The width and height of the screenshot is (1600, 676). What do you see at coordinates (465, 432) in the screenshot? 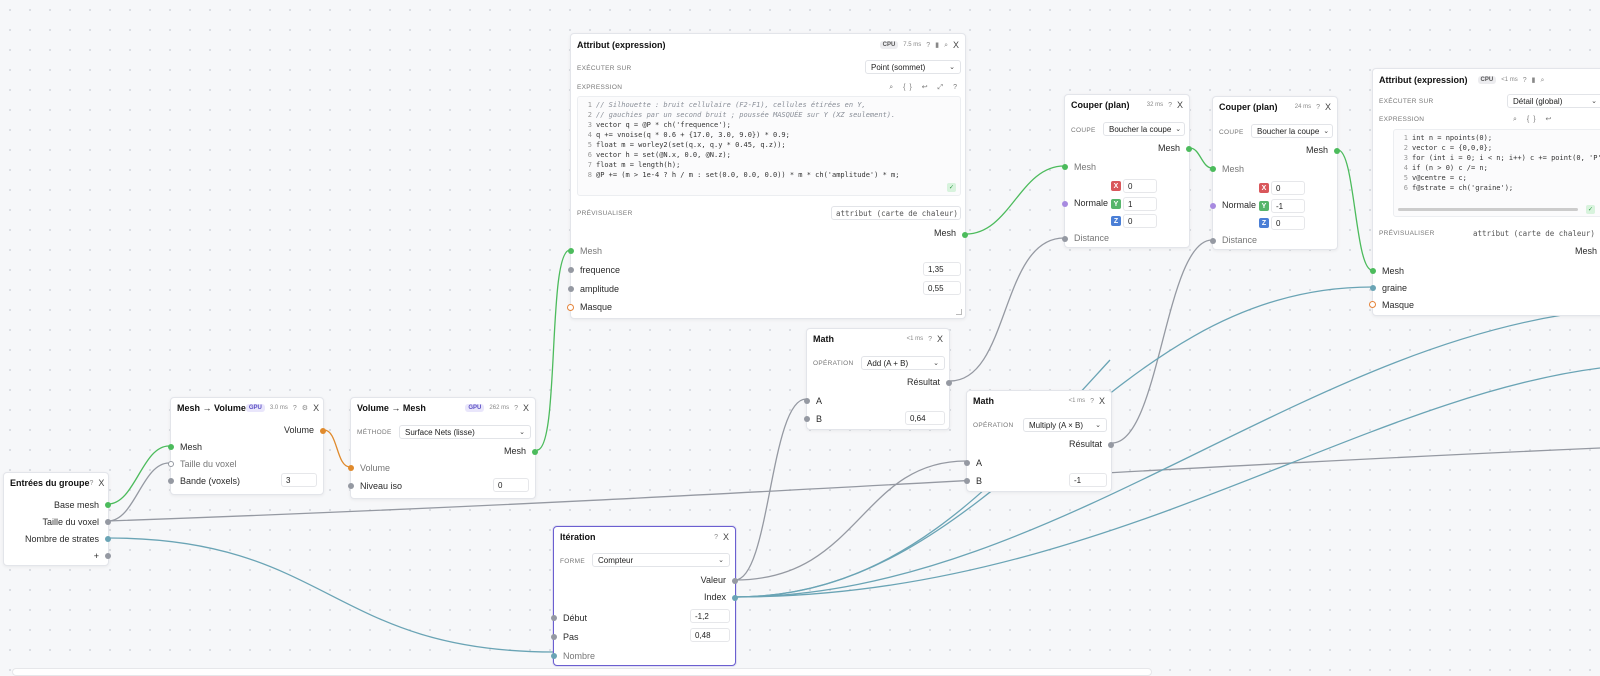
I see `method-select: Surface Nets (lisse) ⌄` at bounding box center [465, 432].